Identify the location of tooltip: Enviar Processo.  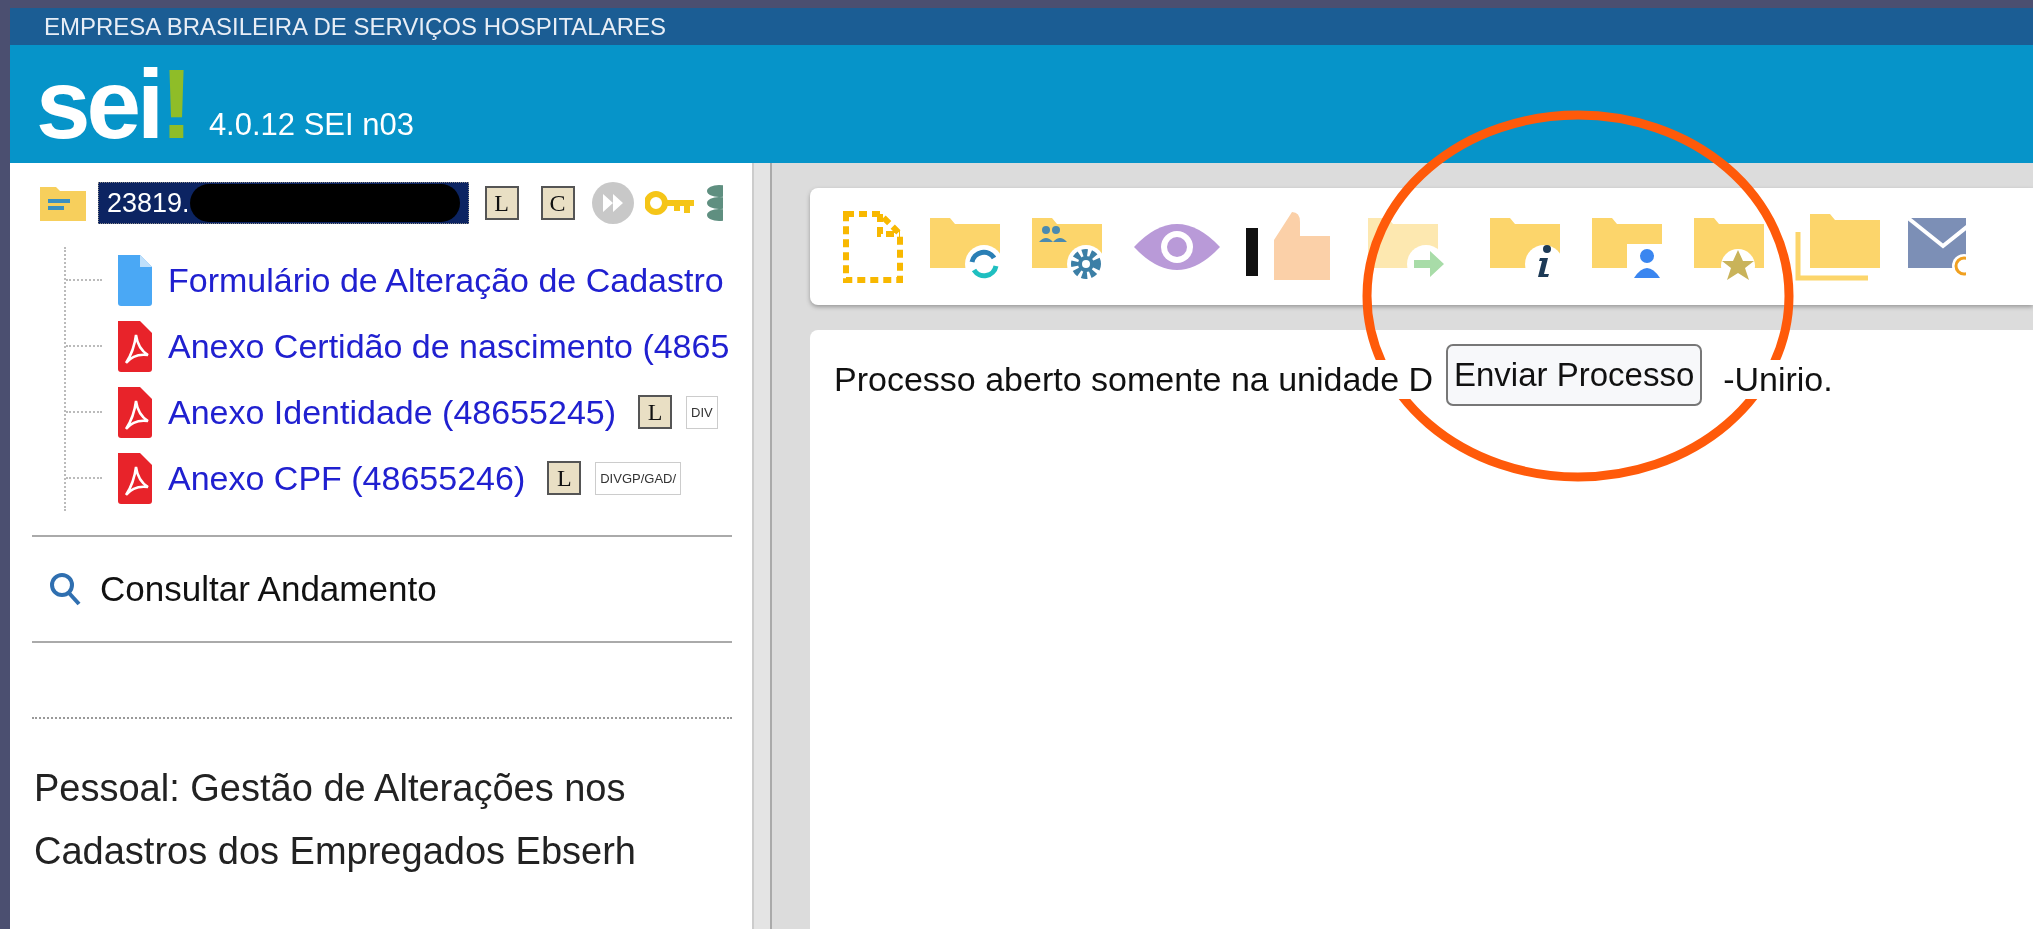
(1574, 375).